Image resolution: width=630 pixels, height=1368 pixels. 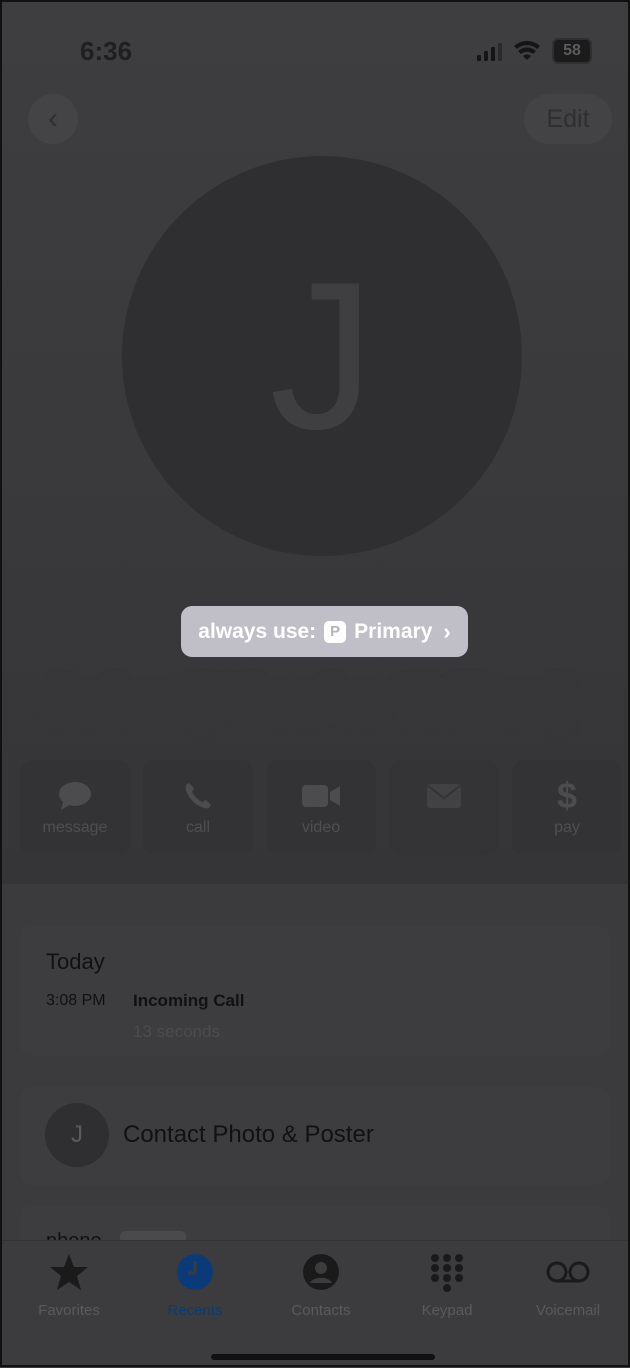 What do you see at coordinates (568, 119) in the screenshot?
I see `edit-button: Edit` at bounding box center [568, 119].